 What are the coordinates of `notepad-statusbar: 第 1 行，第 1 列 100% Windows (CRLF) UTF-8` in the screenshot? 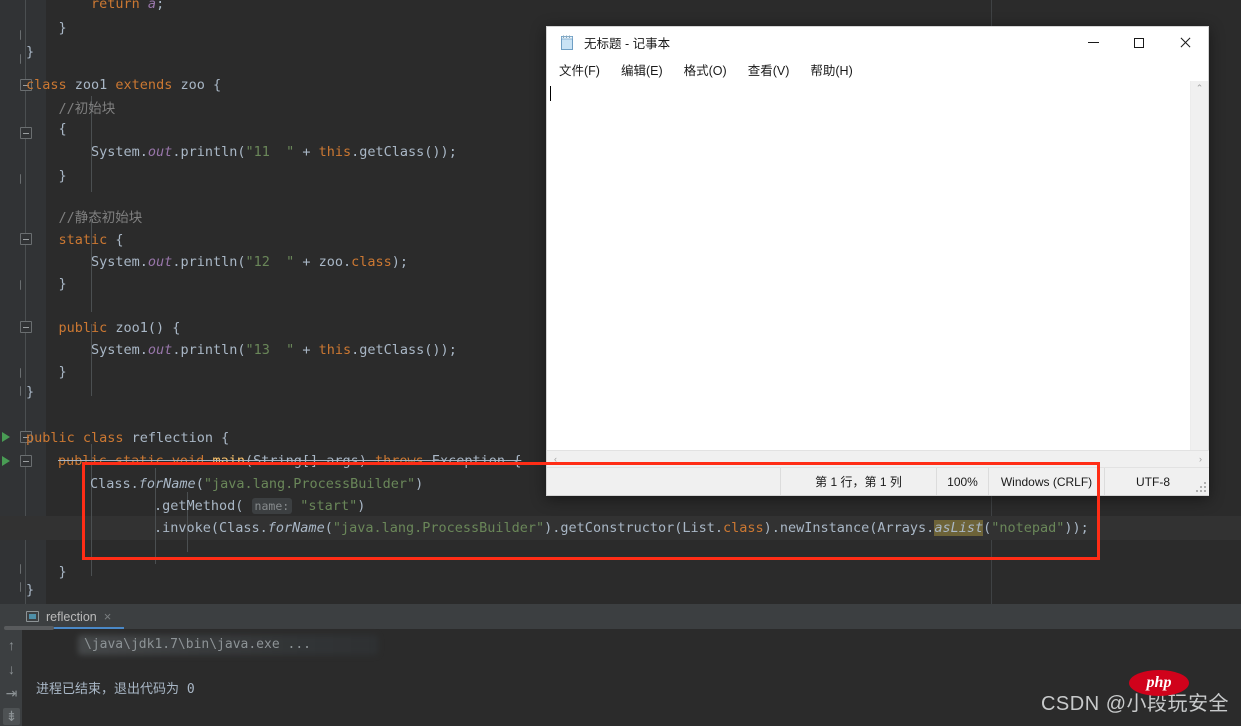 It's located at (878, 481).